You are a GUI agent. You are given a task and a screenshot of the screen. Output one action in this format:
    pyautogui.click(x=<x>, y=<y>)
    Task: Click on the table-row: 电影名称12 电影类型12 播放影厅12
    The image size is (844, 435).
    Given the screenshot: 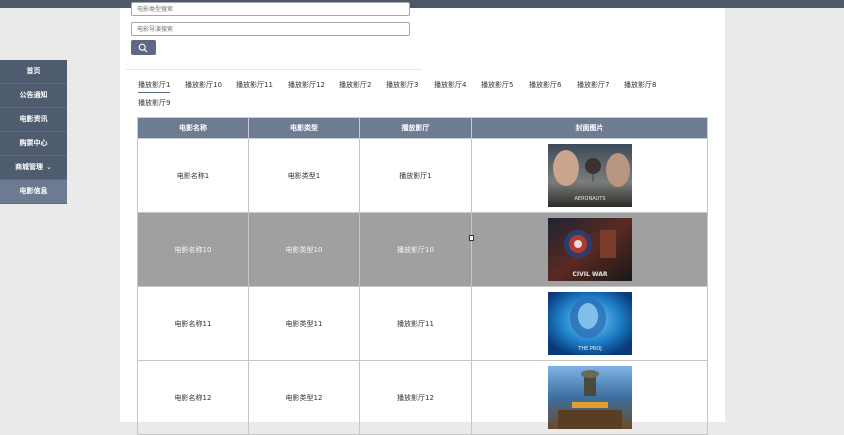 What is the action you would take?
    pyautogui.click(x=422, y=397)
    